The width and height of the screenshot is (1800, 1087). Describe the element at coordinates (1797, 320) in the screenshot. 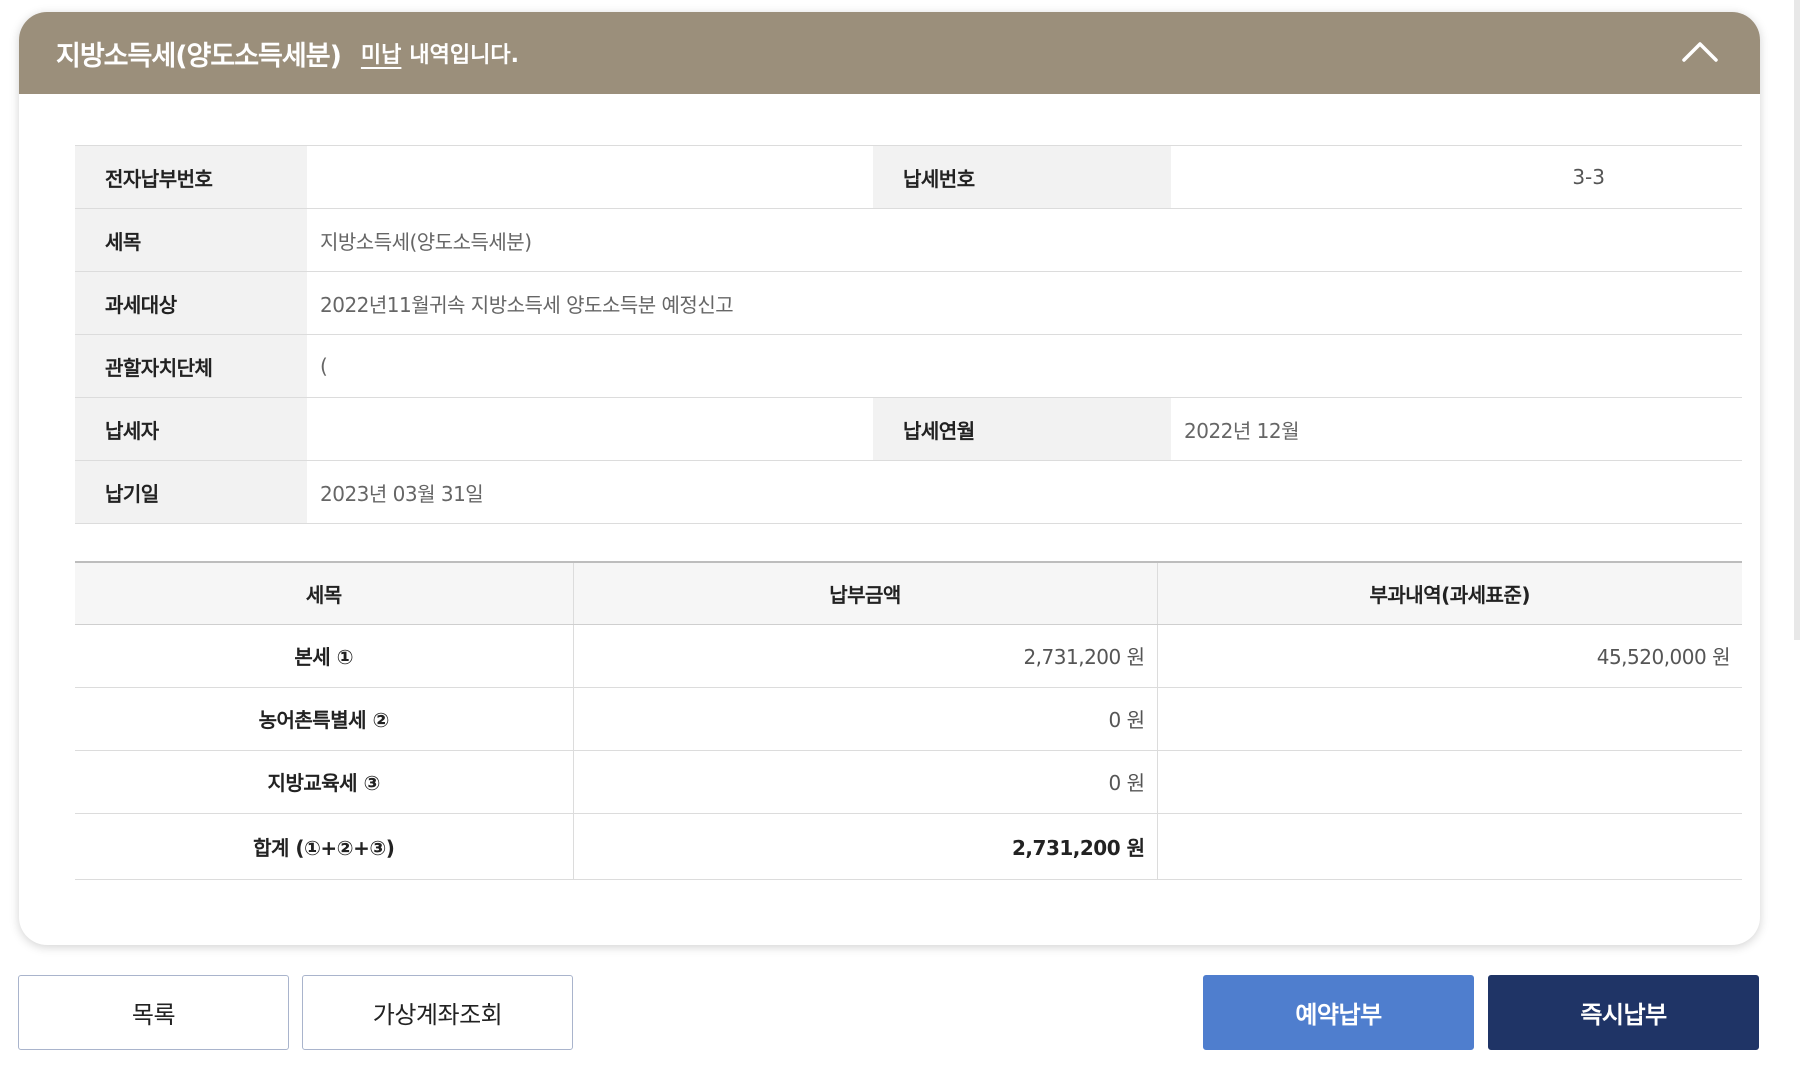

I see `scrollbar` at that location.